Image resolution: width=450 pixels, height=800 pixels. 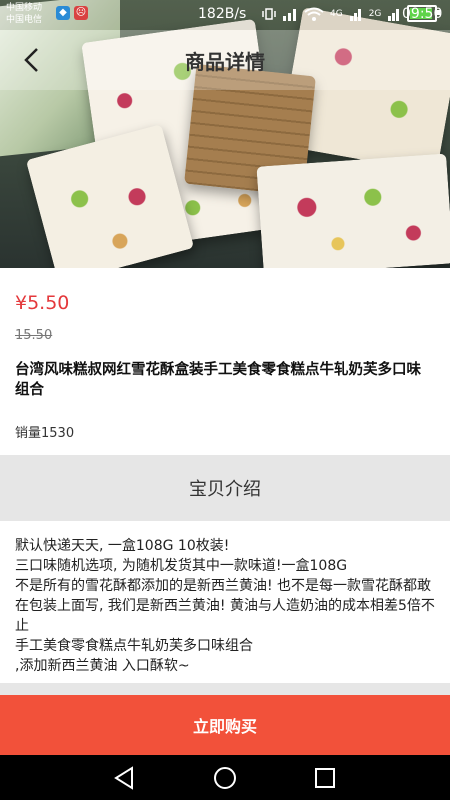 I want to click on page-title: 商品详情, so click(x=225, y=62).